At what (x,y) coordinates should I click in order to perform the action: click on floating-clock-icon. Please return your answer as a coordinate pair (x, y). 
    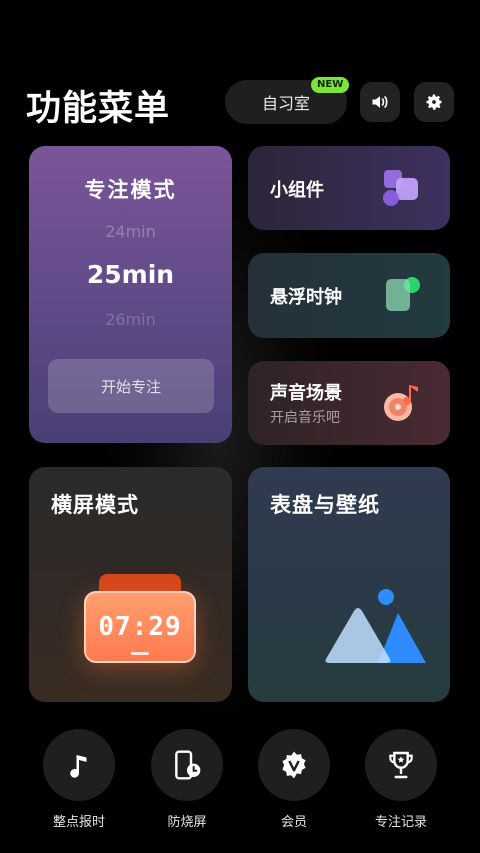
    Looking at the image, I should click on (403, 294).